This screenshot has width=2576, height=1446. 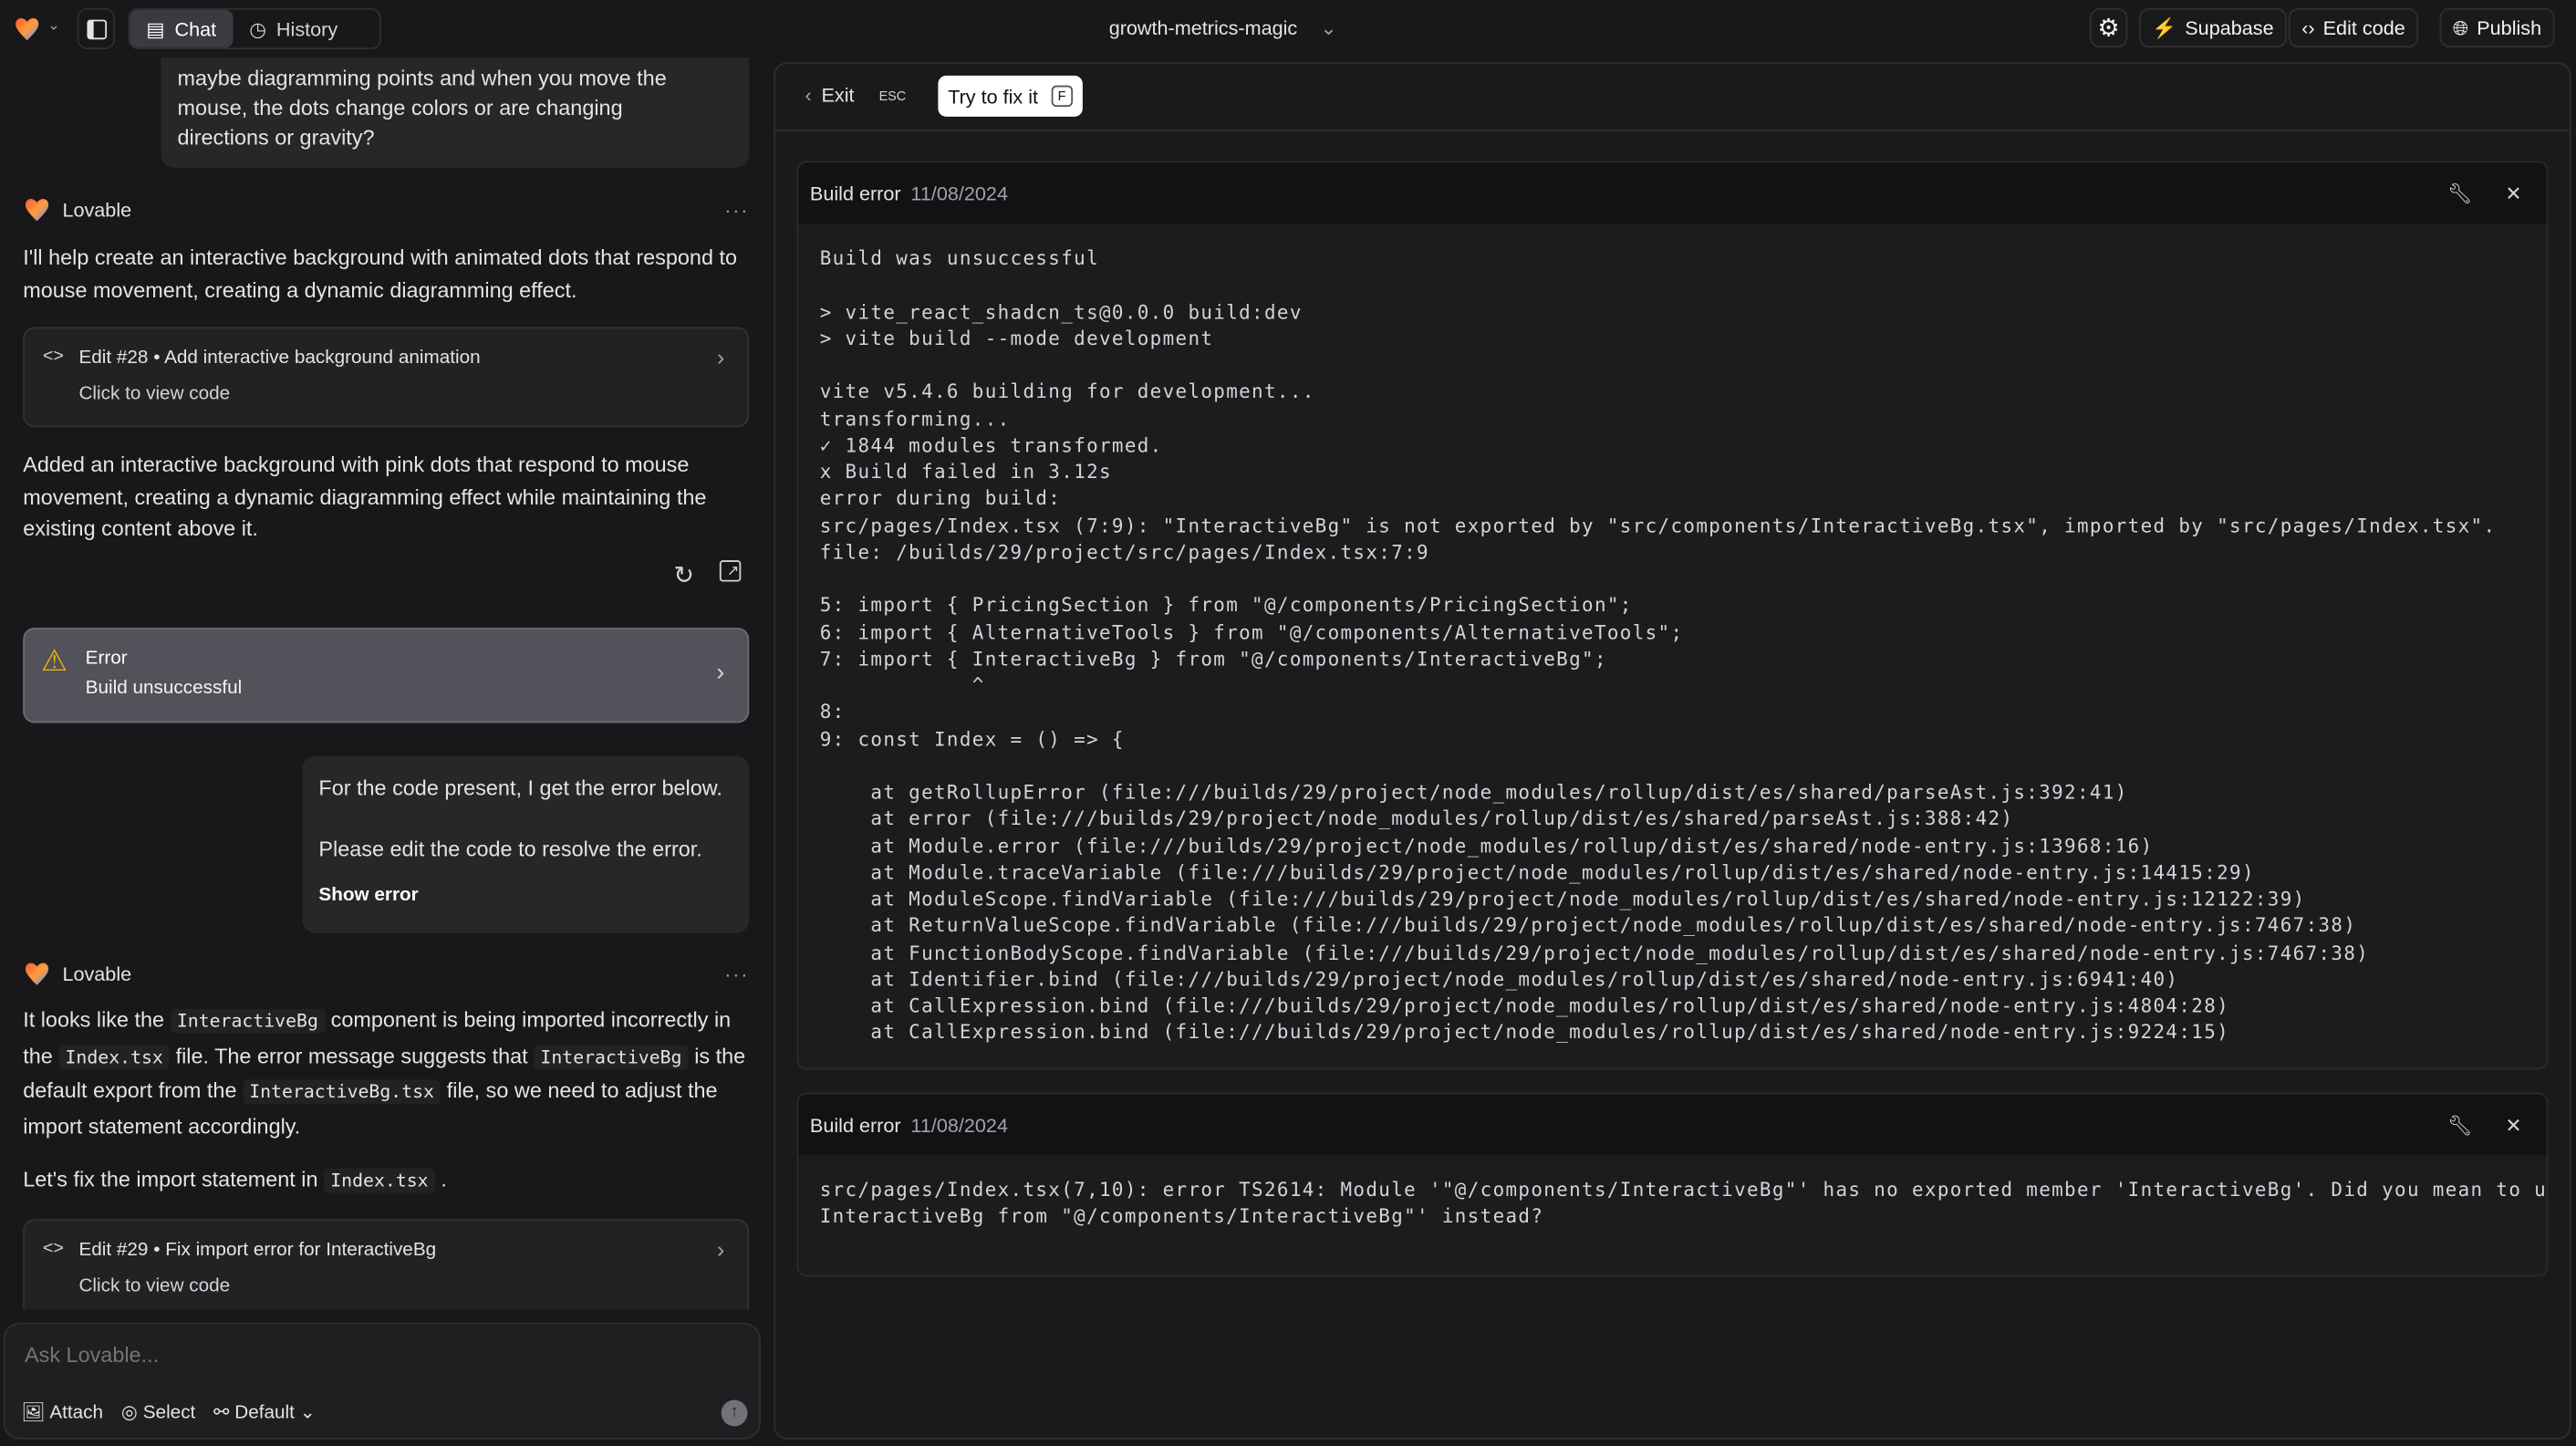 I want to click on project-selector: growth-metrics-magic ⌄, so click(x=1223, y=28).